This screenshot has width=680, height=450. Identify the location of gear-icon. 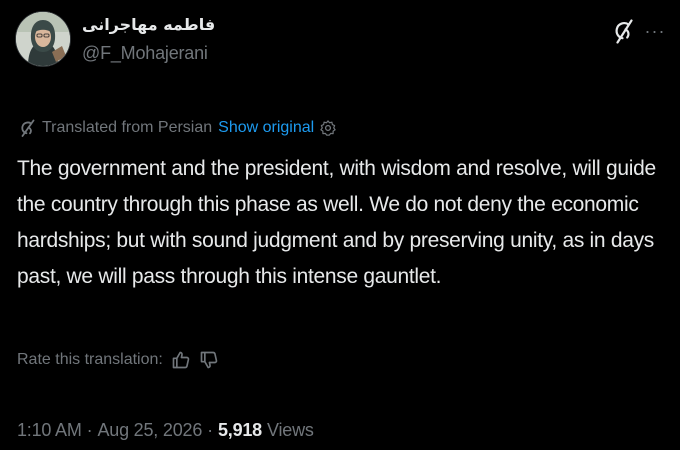
(328, 128).